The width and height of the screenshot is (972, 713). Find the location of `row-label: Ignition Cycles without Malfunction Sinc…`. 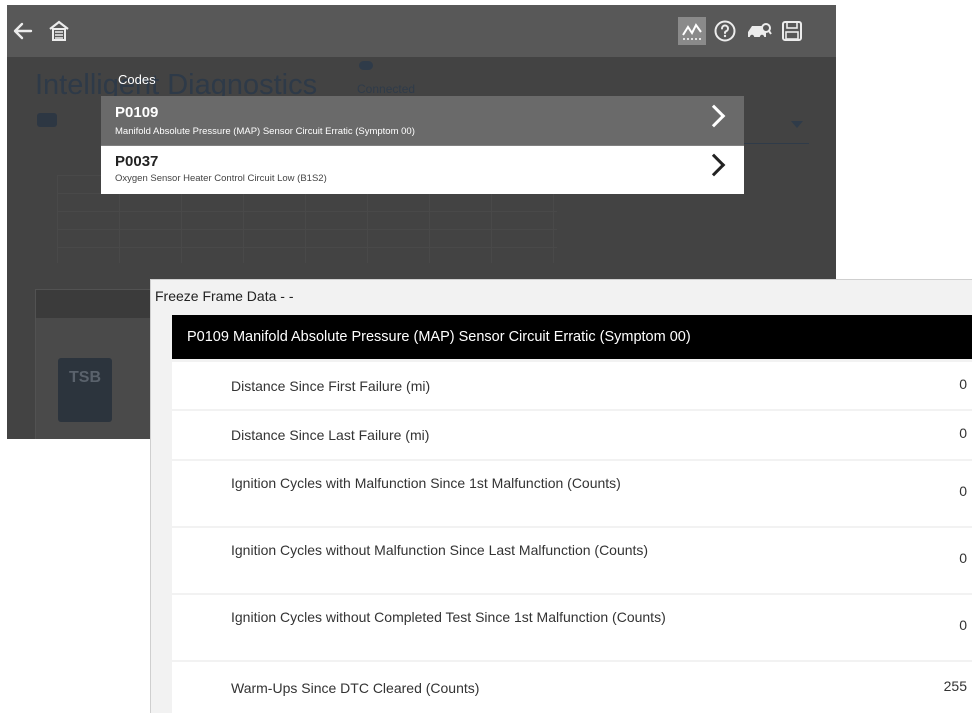

row-label: Ignition Cycles without Malfunction Sinc… is located at coordinates (440, 550).